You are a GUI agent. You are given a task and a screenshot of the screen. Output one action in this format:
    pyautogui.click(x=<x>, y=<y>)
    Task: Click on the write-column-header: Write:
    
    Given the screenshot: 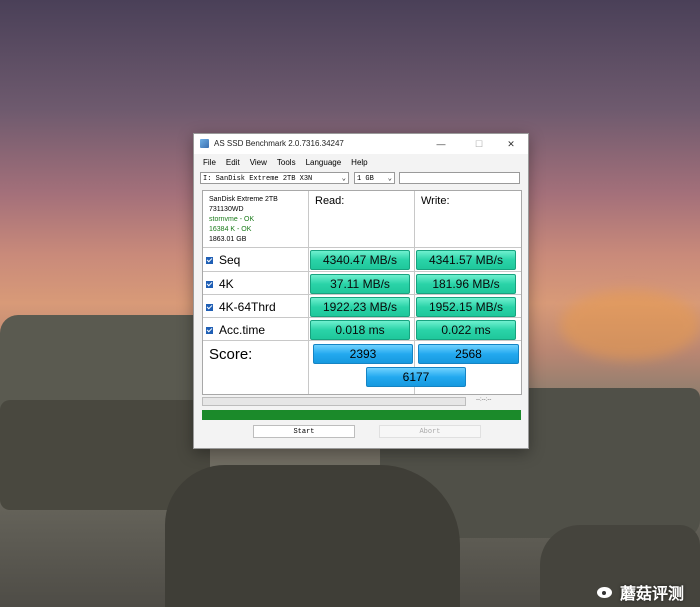 What is the action you would take?
    pyautogui.click(x=435, y=201)
    